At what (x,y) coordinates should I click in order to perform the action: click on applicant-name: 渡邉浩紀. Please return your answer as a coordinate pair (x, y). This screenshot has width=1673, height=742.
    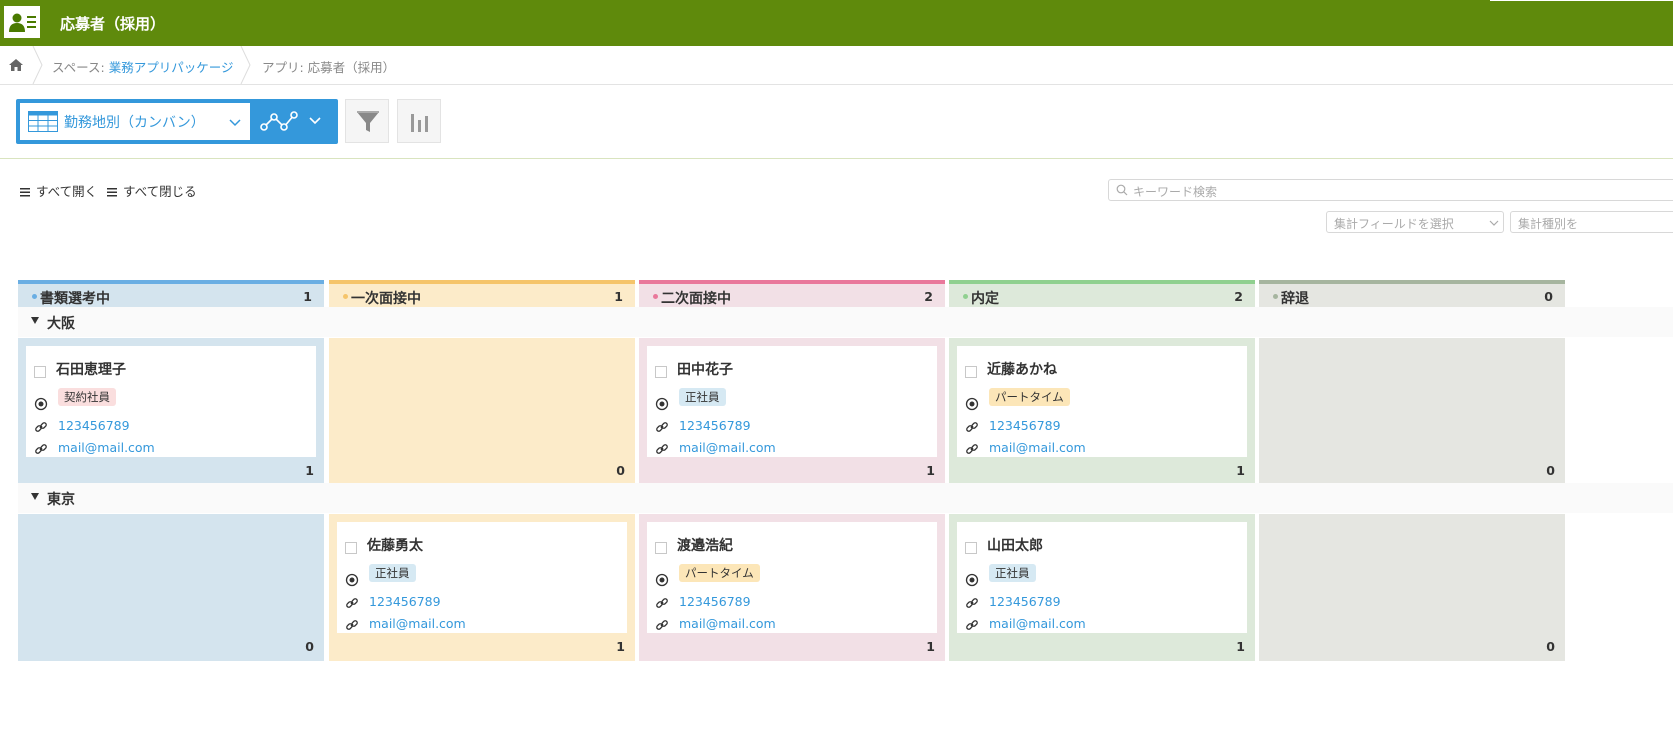
    Looking at the image, I should click on (705, 545).